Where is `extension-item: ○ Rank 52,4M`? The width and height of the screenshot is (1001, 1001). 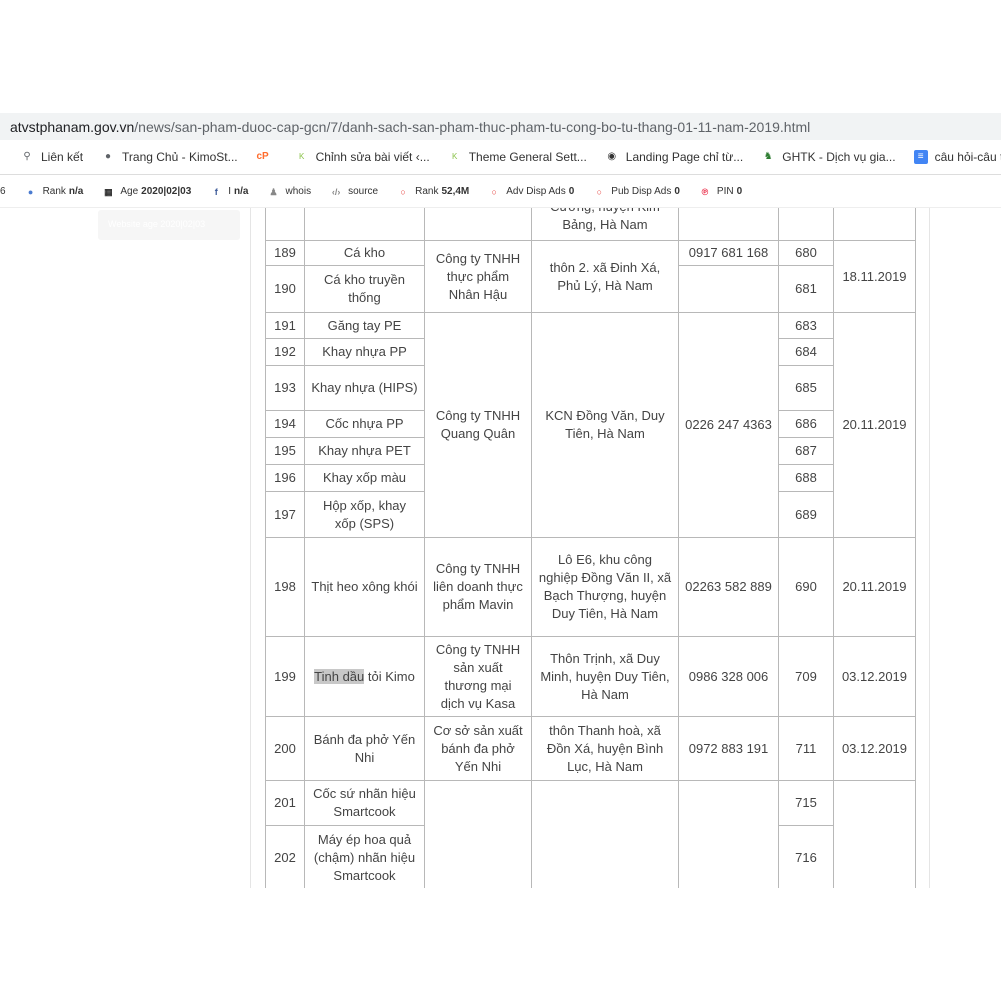 extension-item: ○ Rank 52,4M is located at coordinates (433, 191).